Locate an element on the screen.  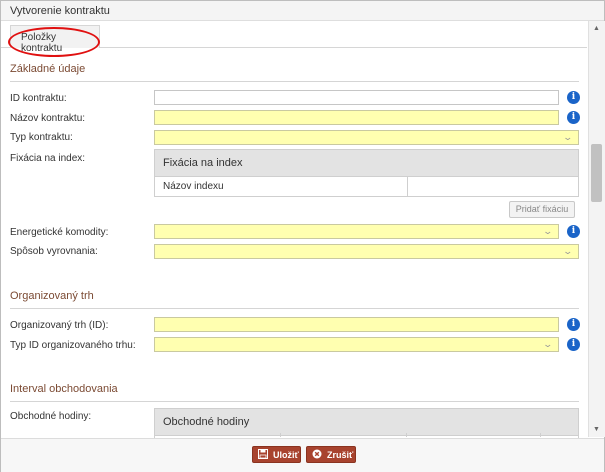
index-fixing-label: Fixácia na index: is located at coordinates (48, 158).